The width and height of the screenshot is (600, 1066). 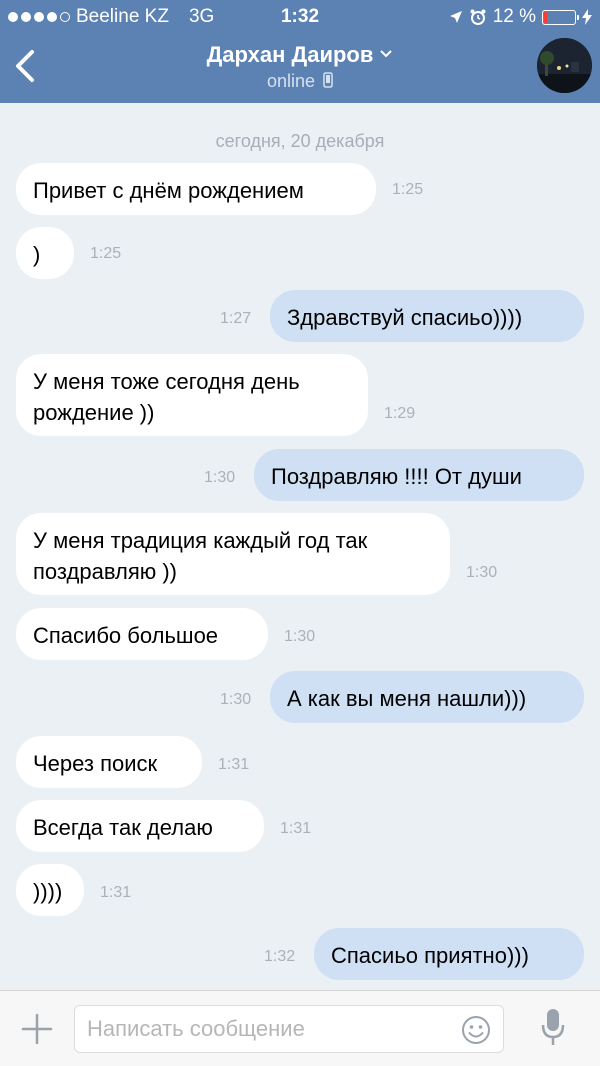 What do you see at coordinates (560, 17) in the screenshot?
I see `battery-icon` at bounding box center [560, 17].